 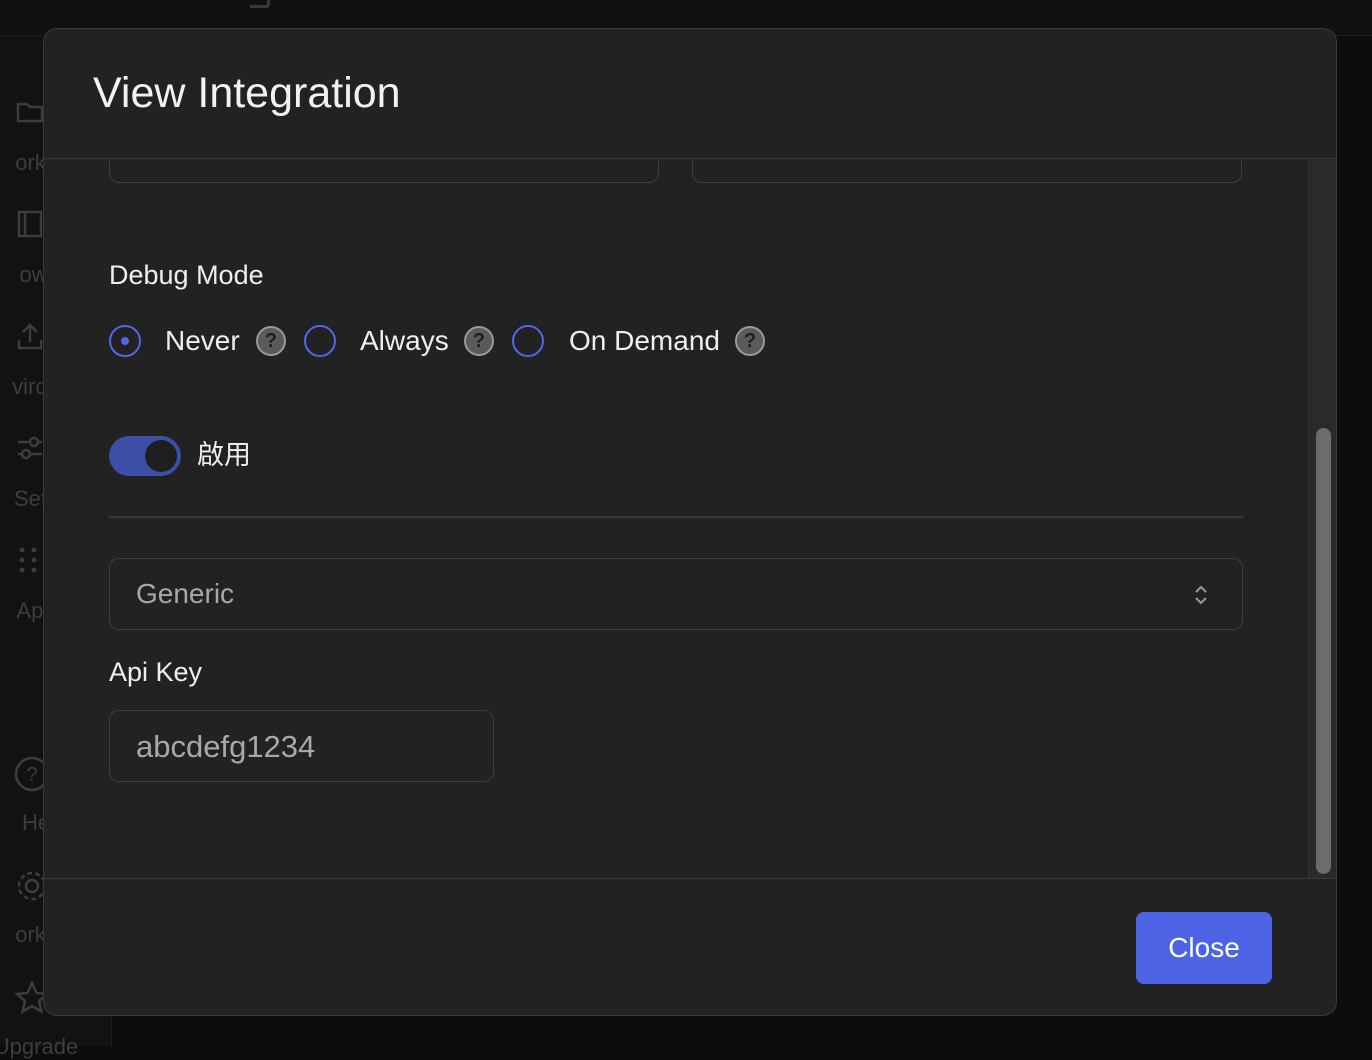 What do you see at coordinates (185, 593) in the screenshot?
I see `provider-select-value: Generic` at bounding box center [185, 593].